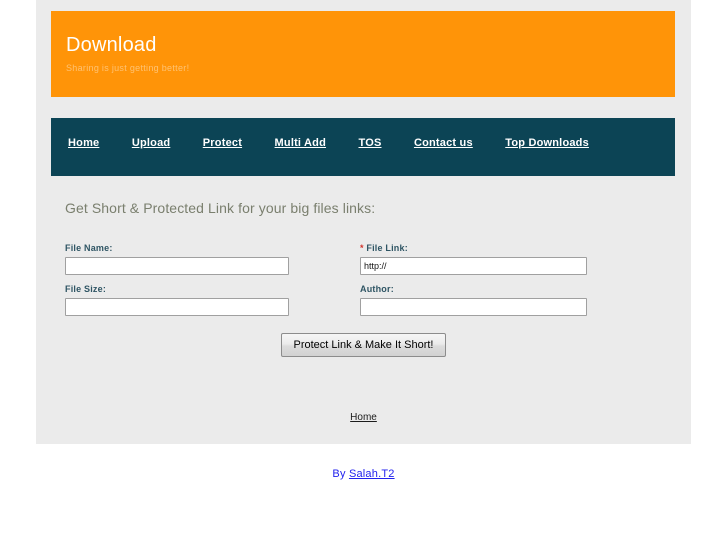 The width and height of the screenshot is (727, 545). I want to click on credit-prefix: By, so click(339, 474).